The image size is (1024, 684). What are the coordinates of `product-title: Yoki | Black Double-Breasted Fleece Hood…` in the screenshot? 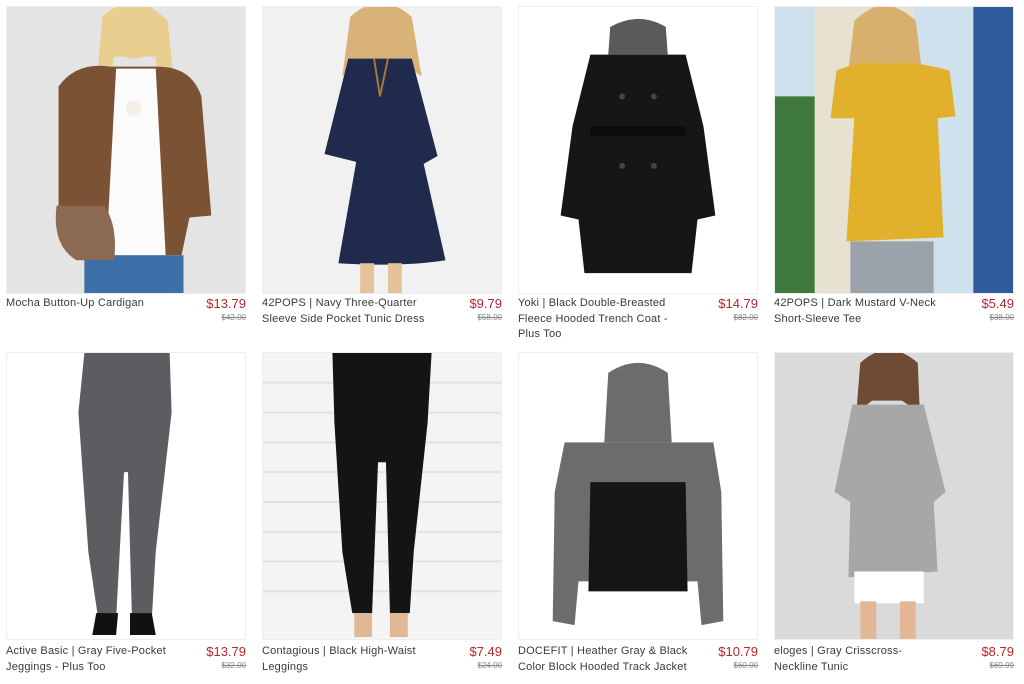 It's located at (603, 319).